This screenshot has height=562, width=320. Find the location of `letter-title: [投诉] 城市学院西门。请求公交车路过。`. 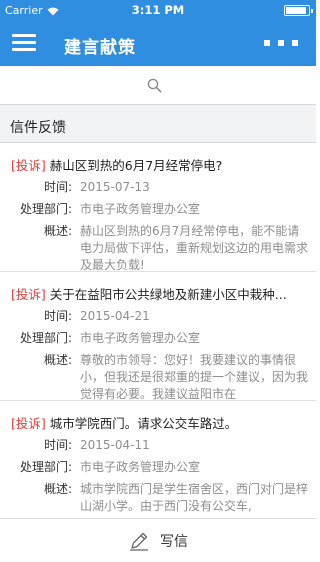

letter-title: [投诉] 城市学院西门。请求公交车路过。 is located at coordinates (159, 422).